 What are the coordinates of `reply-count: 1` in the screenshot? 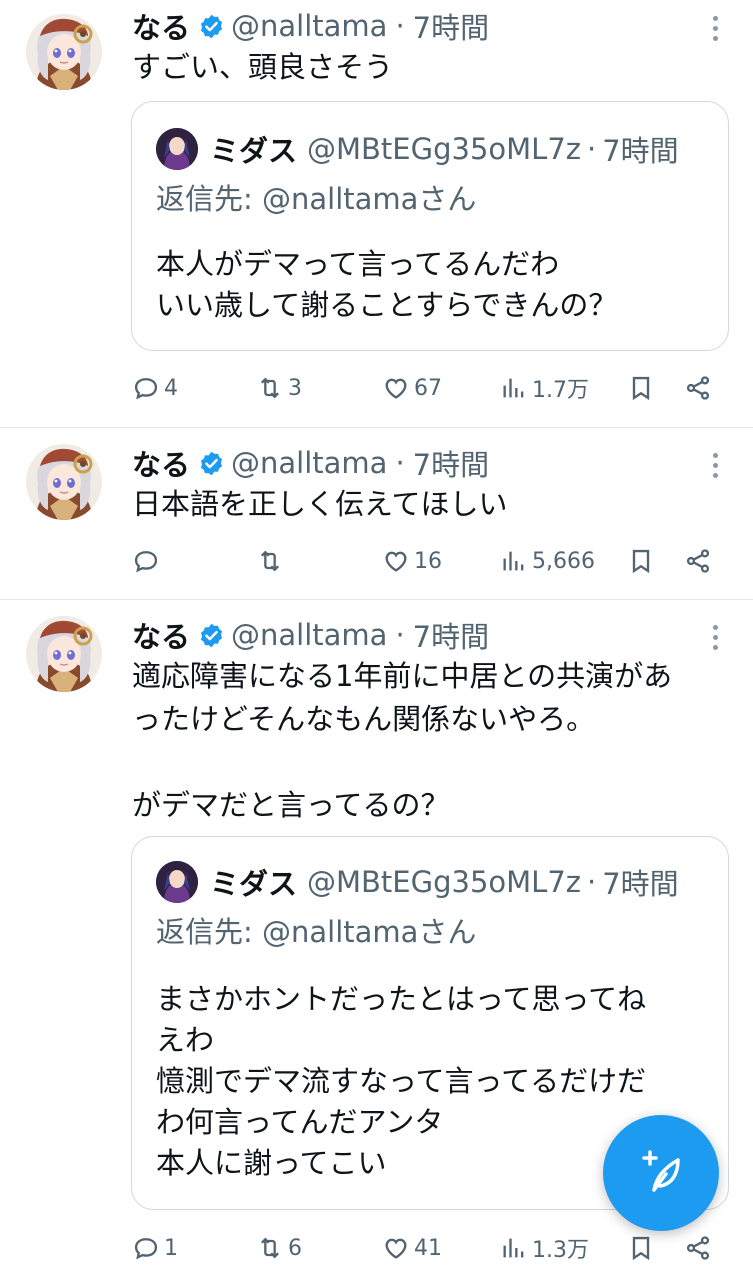 It's located at (171, 1248).